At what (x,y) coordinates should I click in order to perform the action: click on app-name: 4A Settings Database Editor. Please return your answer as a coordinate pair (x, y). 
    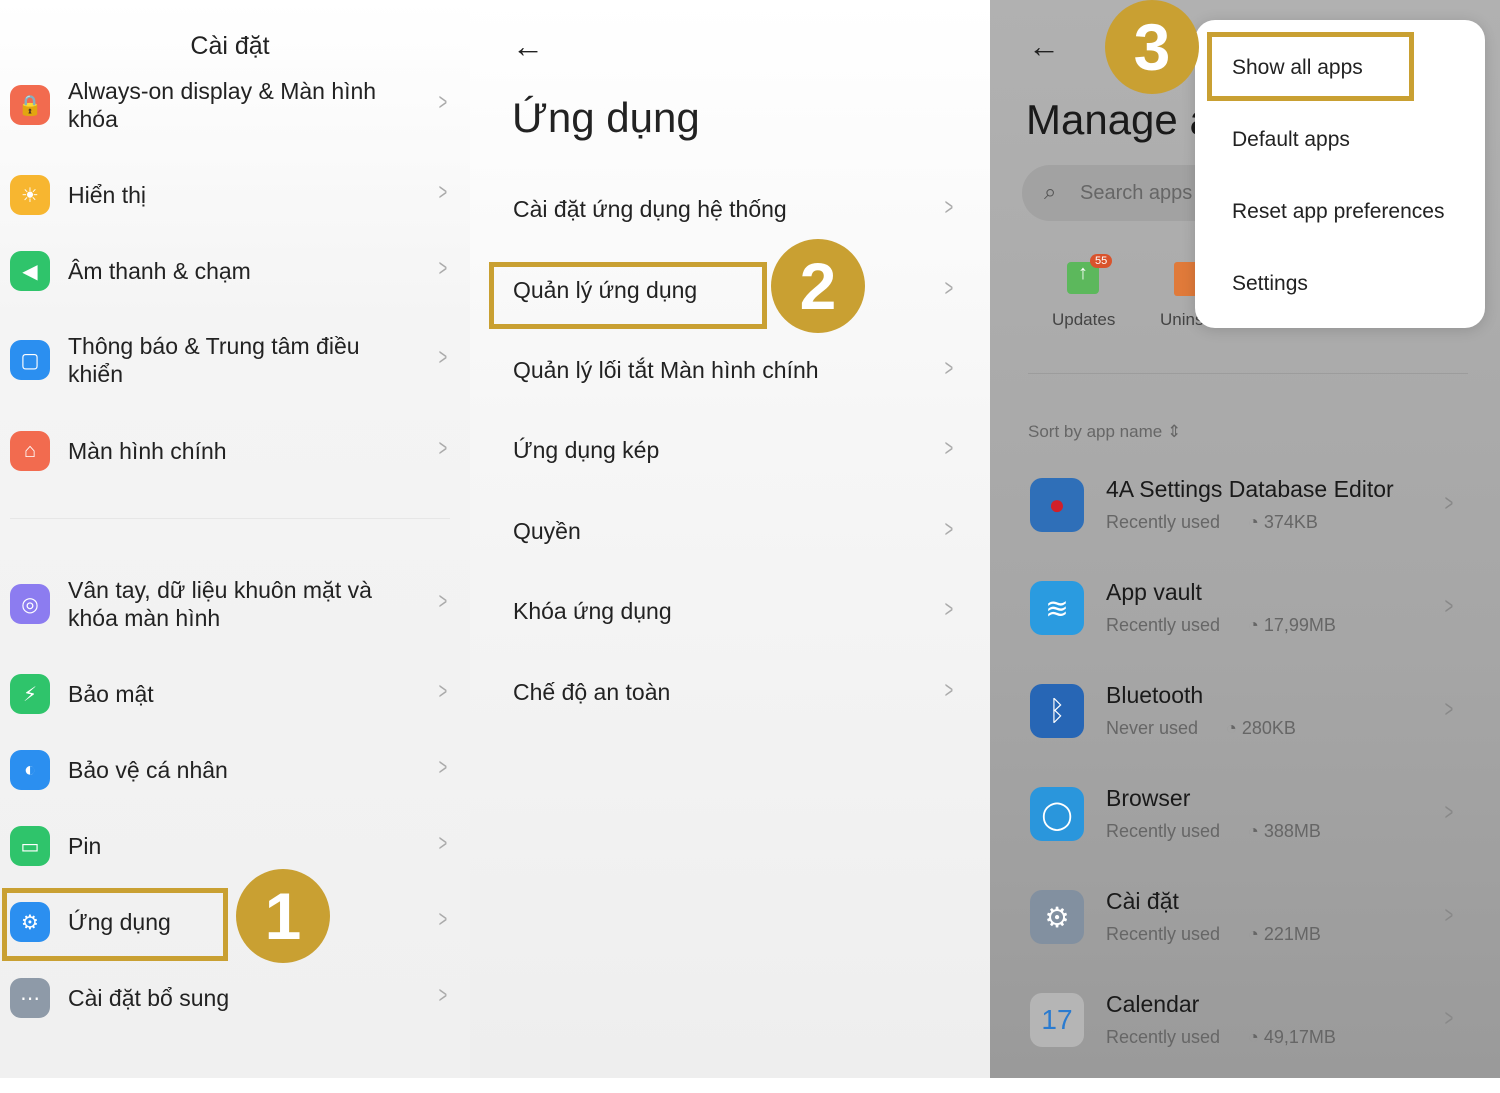
    Looking at the image, I should click on (1250, 489).